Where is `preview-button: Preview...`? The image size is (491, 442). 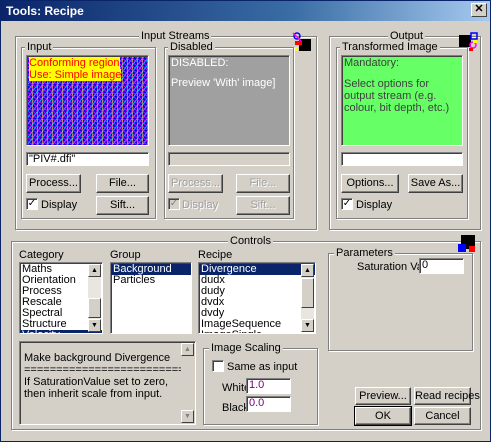 preview-button: Preview... is located at coordinates (383, 396).